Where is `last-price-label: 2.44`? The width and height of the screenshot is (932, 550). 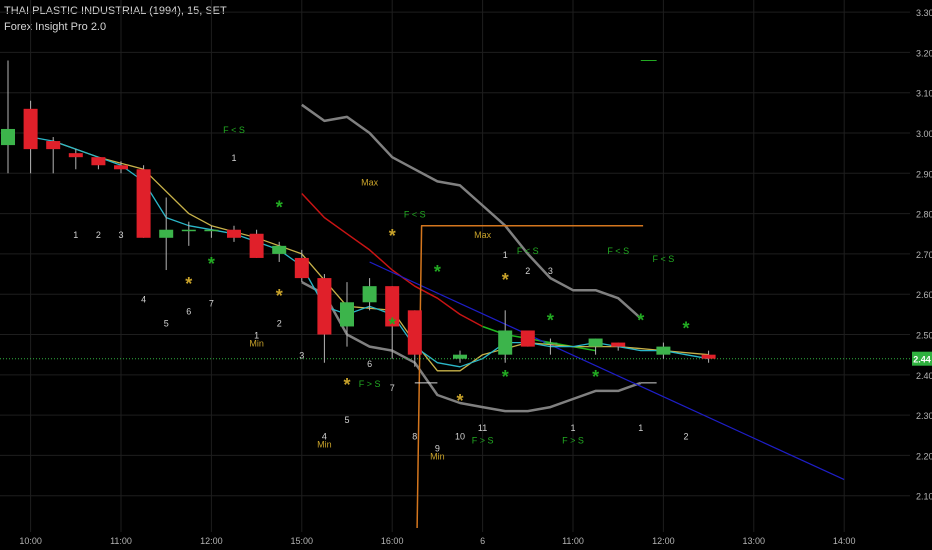
last-price-label: 2.44 is located at coordinates (922, 360).